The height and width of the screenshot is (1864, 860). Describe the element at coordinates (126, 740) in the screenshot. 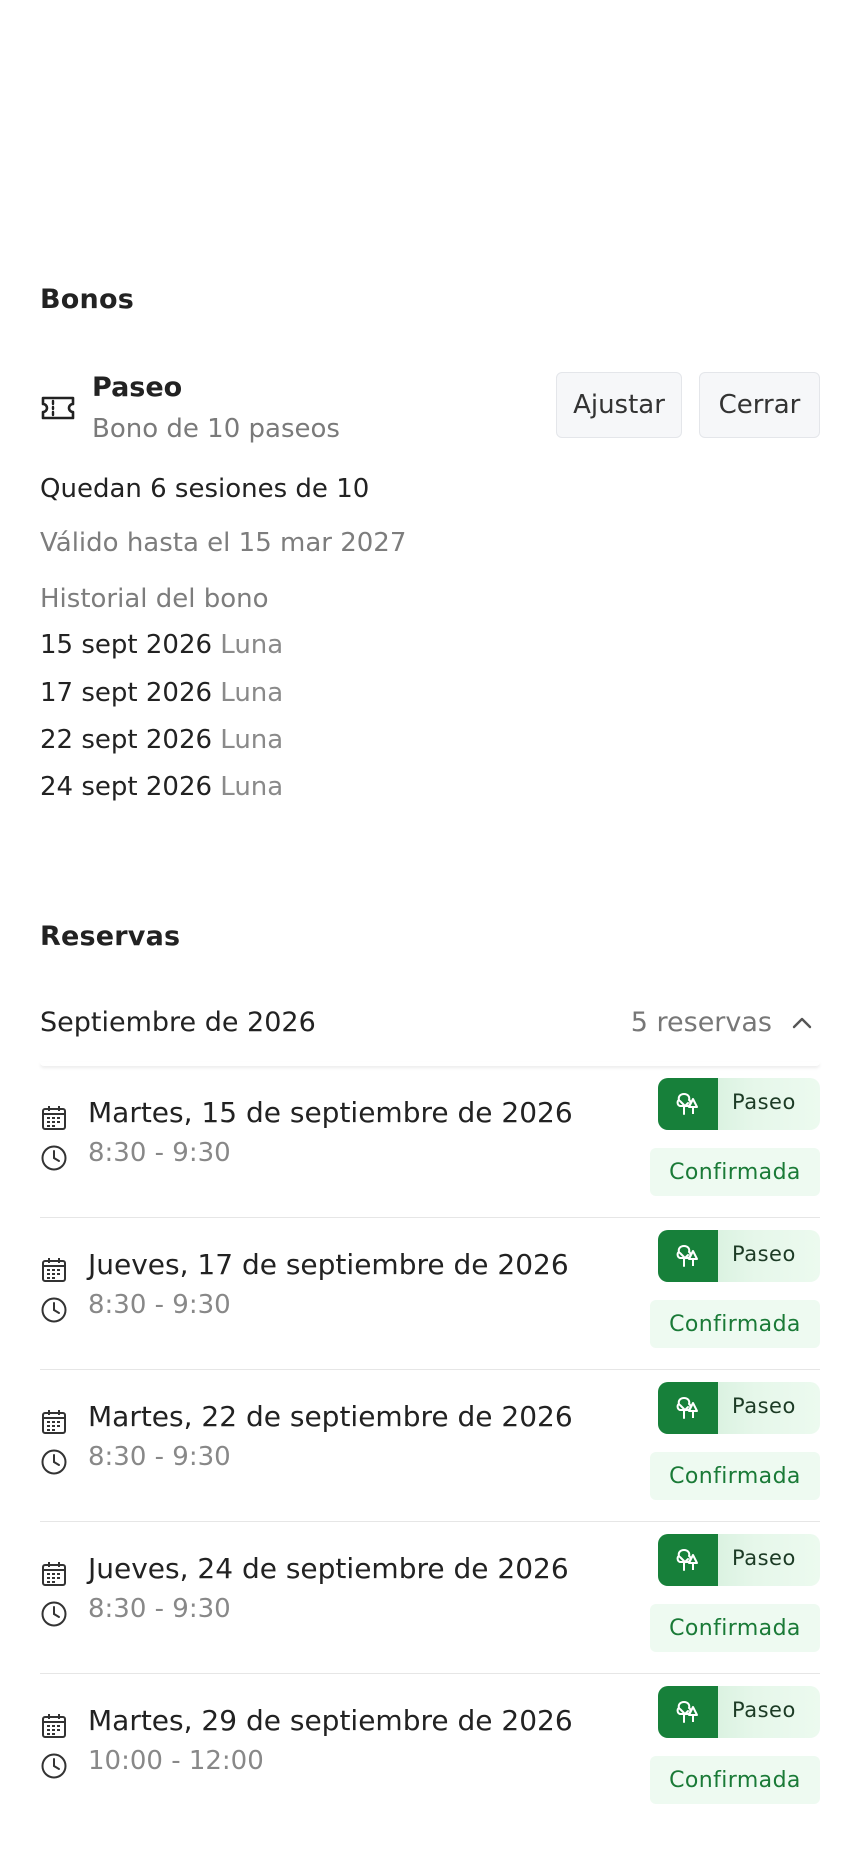

I see `history-date: 22 sept 2026` at that location.